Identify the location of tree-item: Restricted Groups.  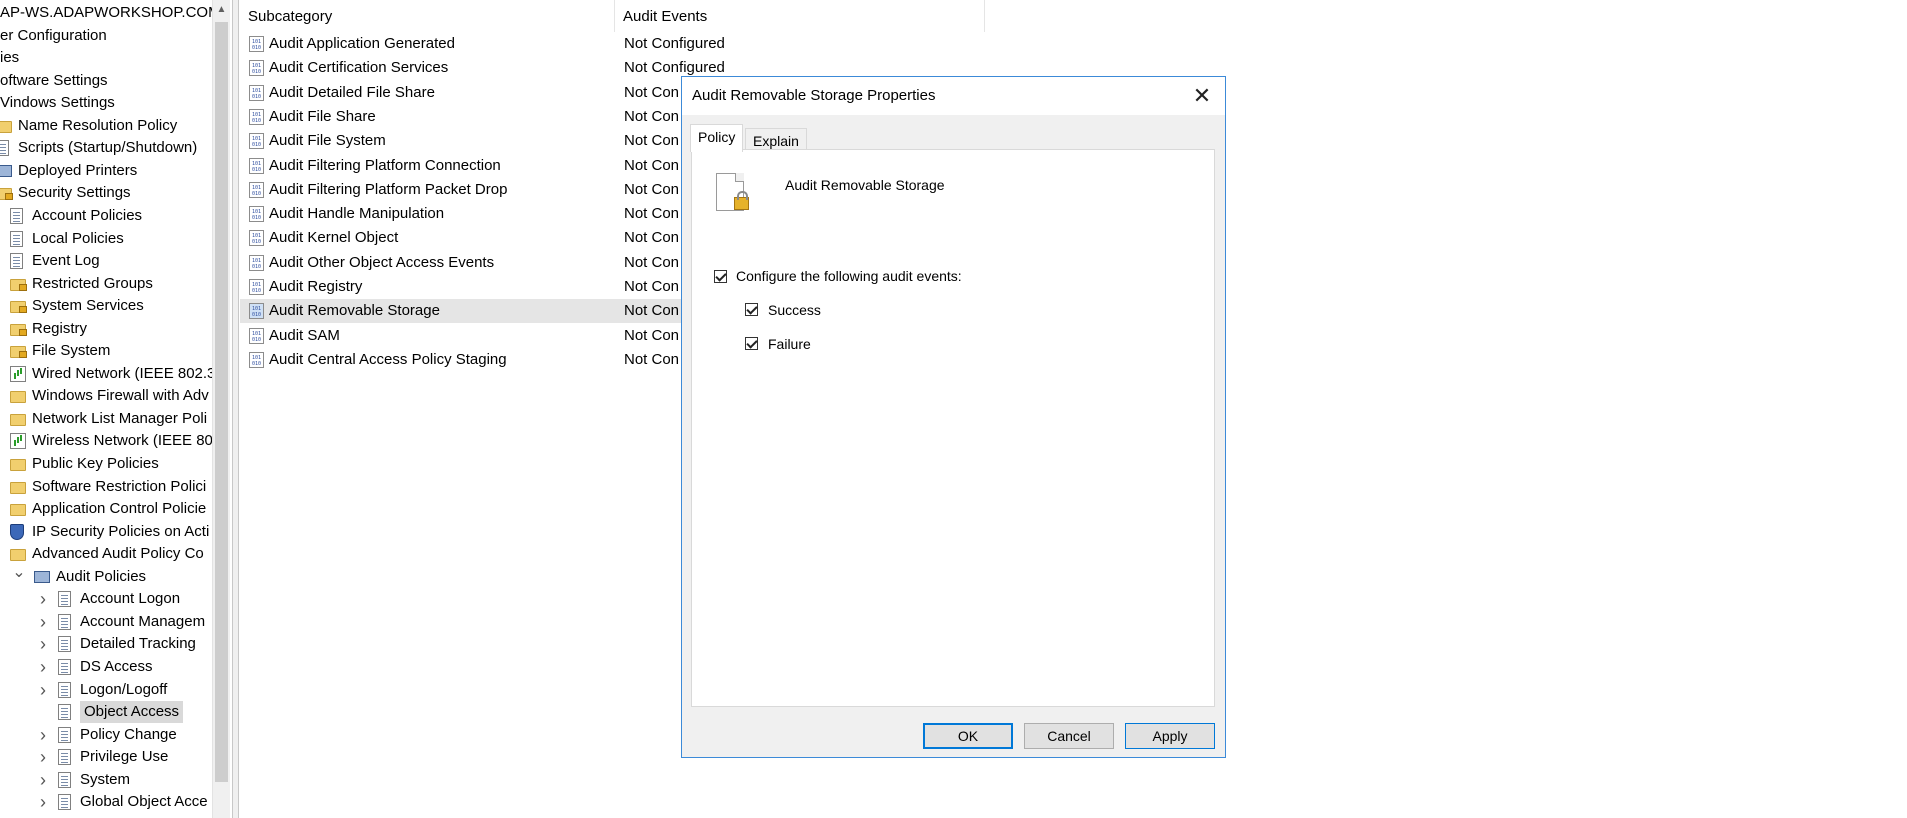
(76, 284).